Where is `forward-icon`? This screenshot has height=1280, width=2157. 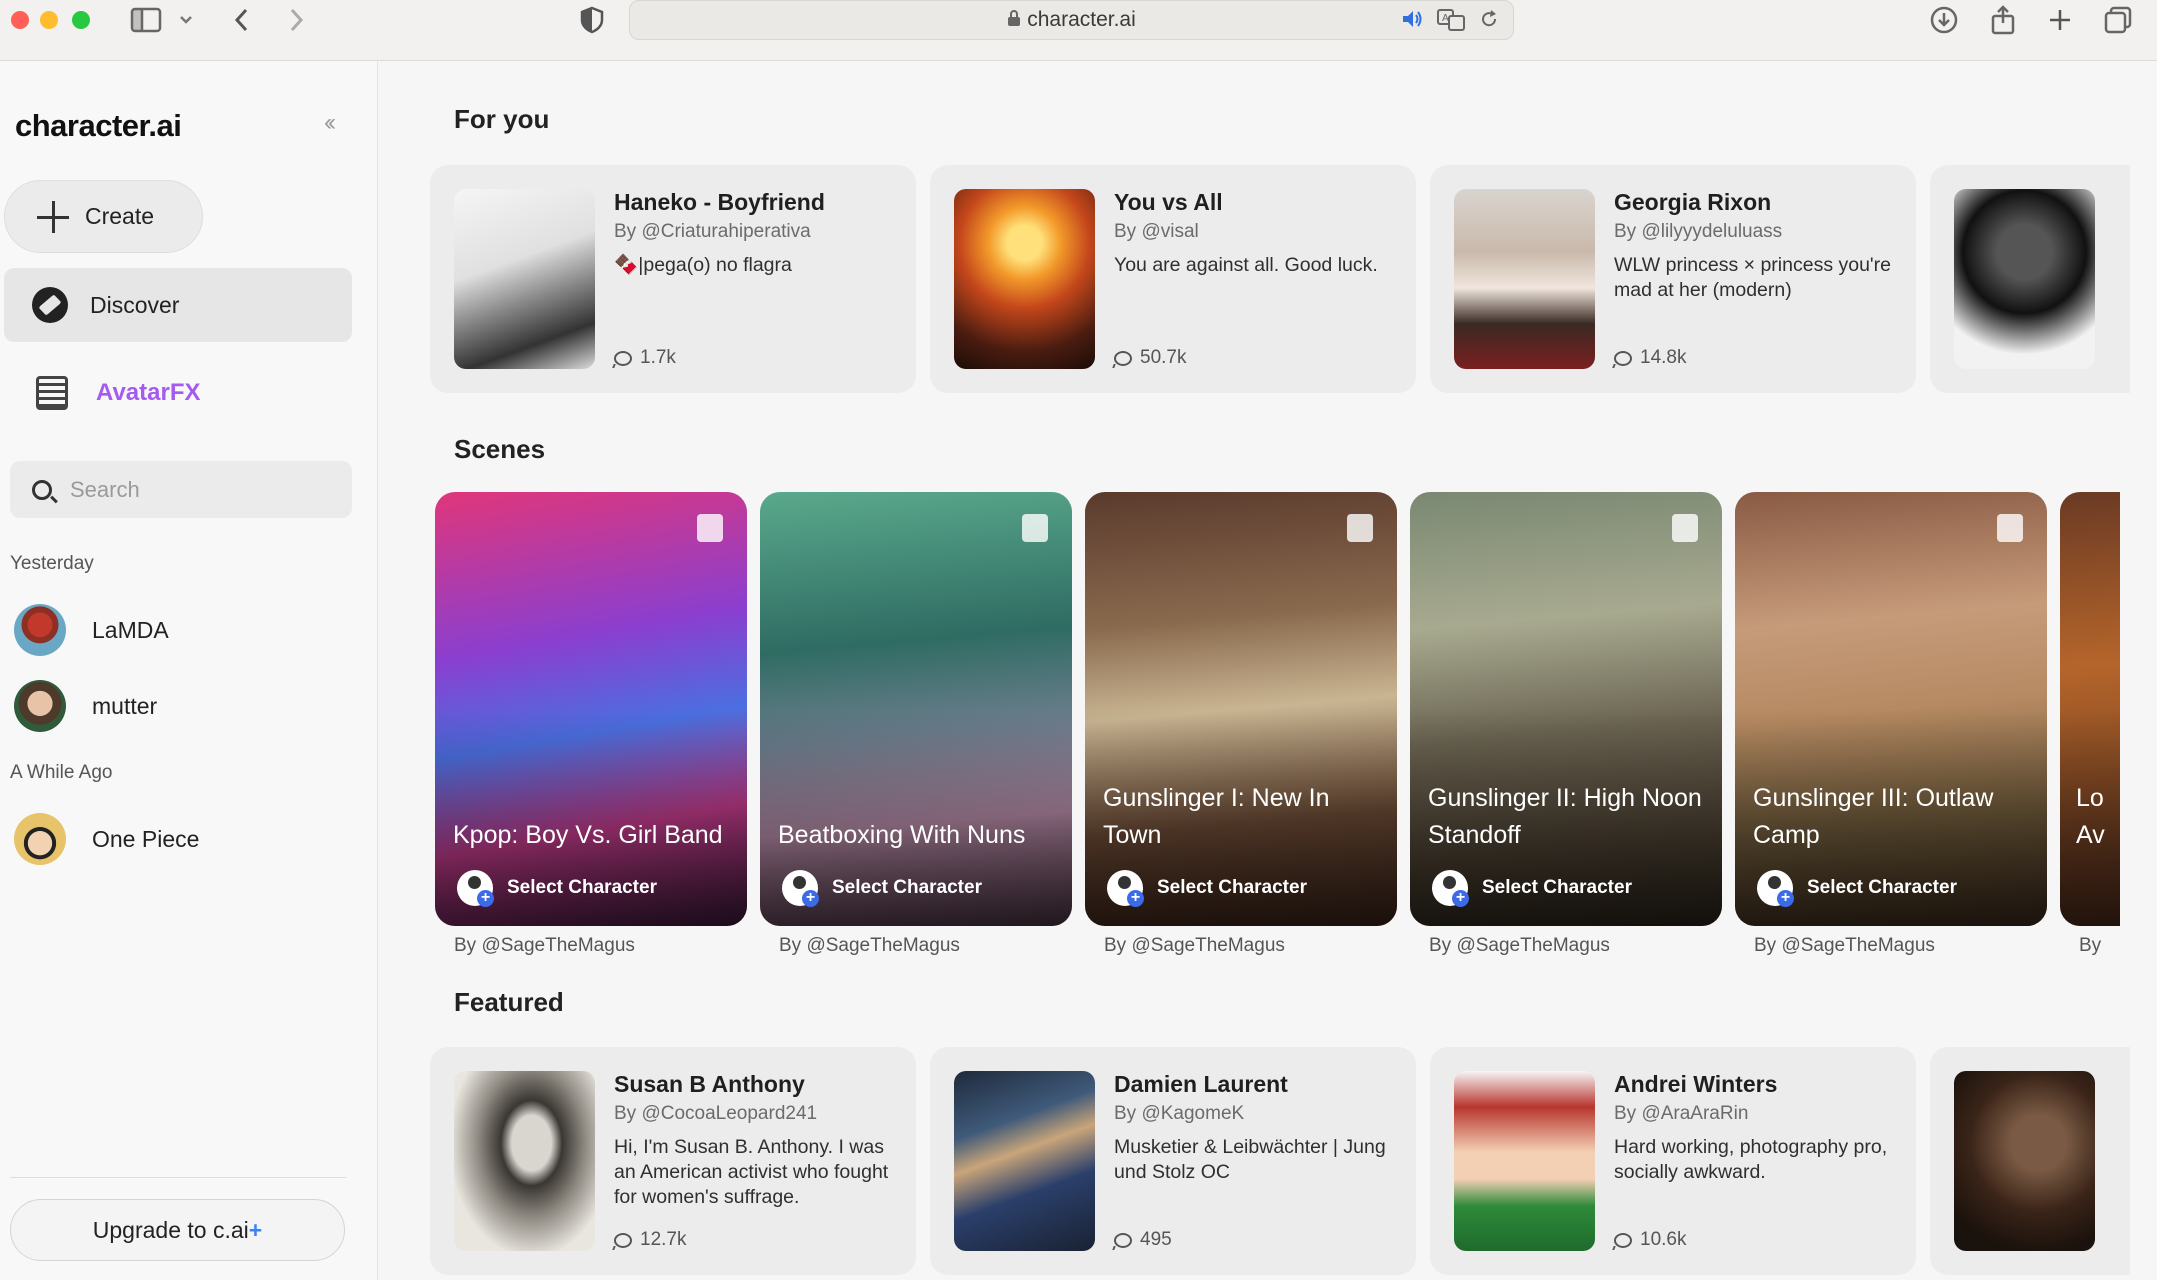 forward-icon is located at coordinates (296, 20).